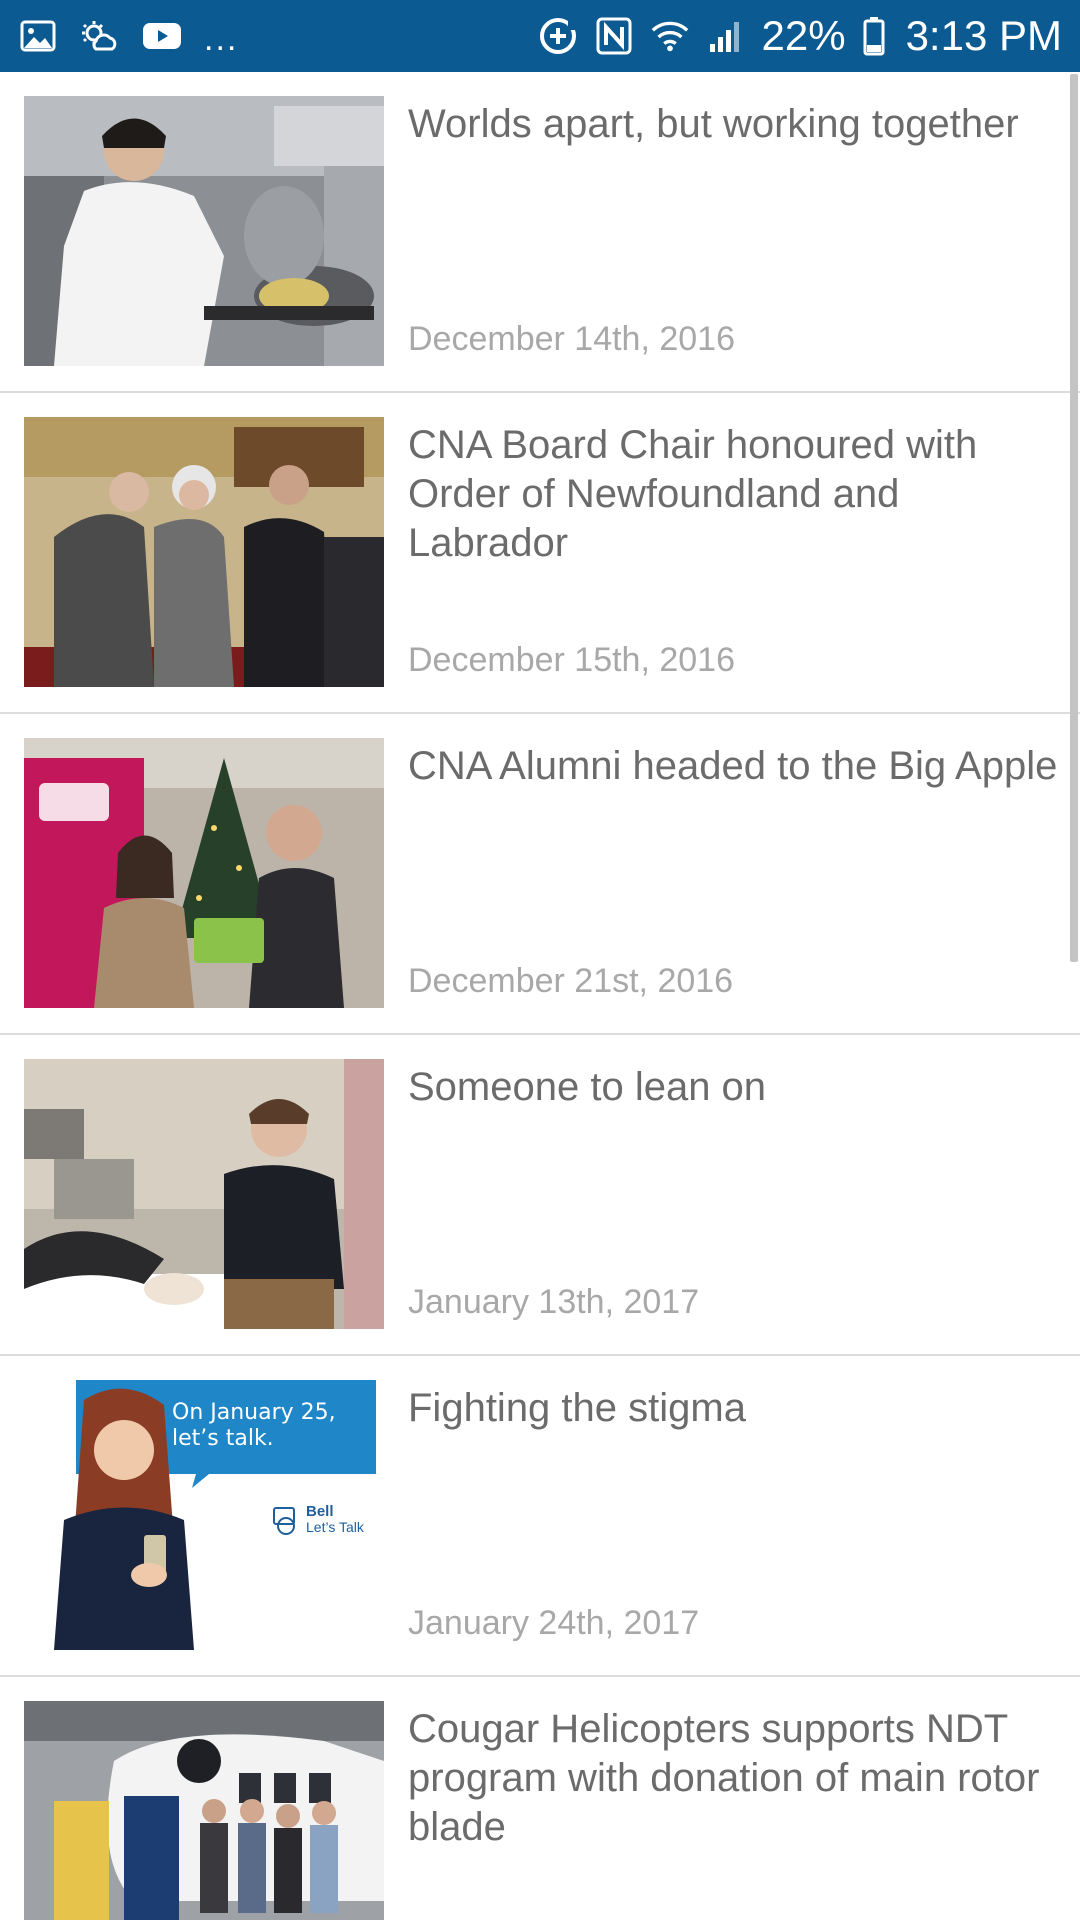 This screenshot has width=1080, height=1920. Describe the element at coordinates (733, 1087) in the screenshot. I see `news-title: Someone to lean on` at that location.